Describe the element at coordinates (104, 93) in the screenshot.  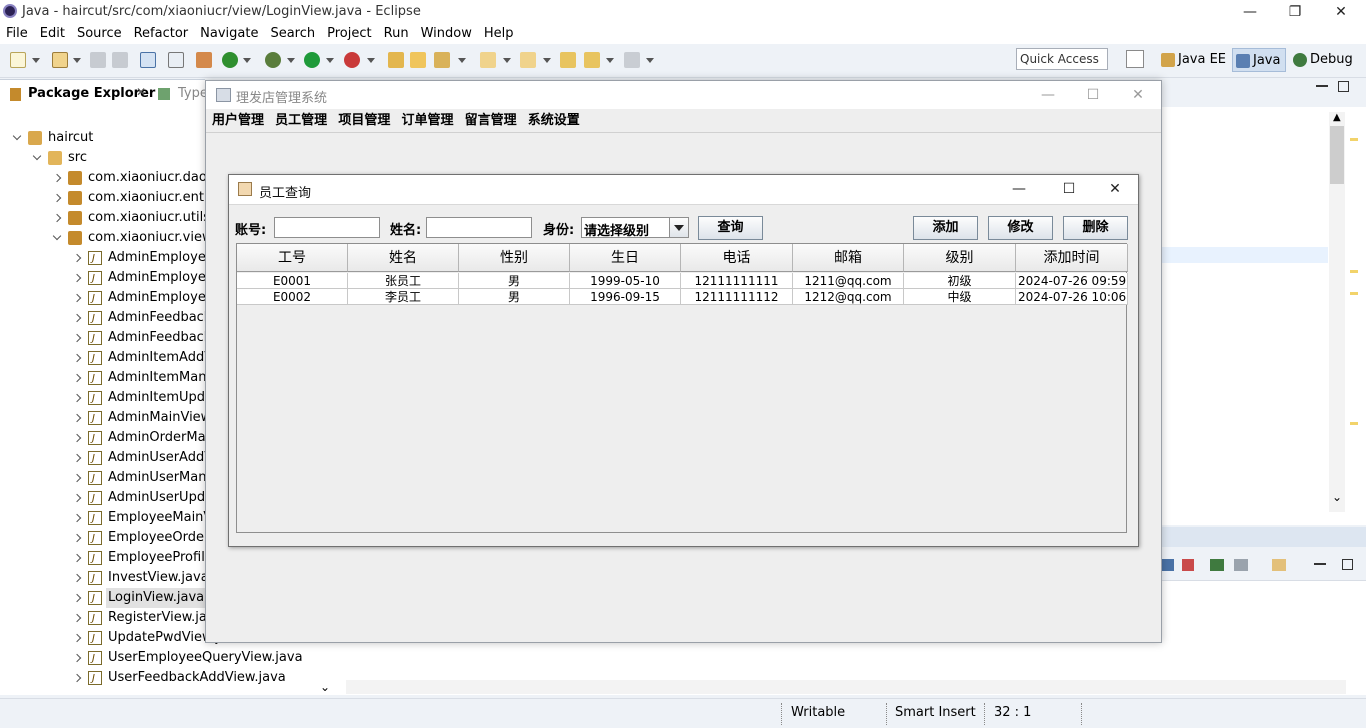
I see `package-explorer-tab: Package Explorer ✕ Type` at that location.